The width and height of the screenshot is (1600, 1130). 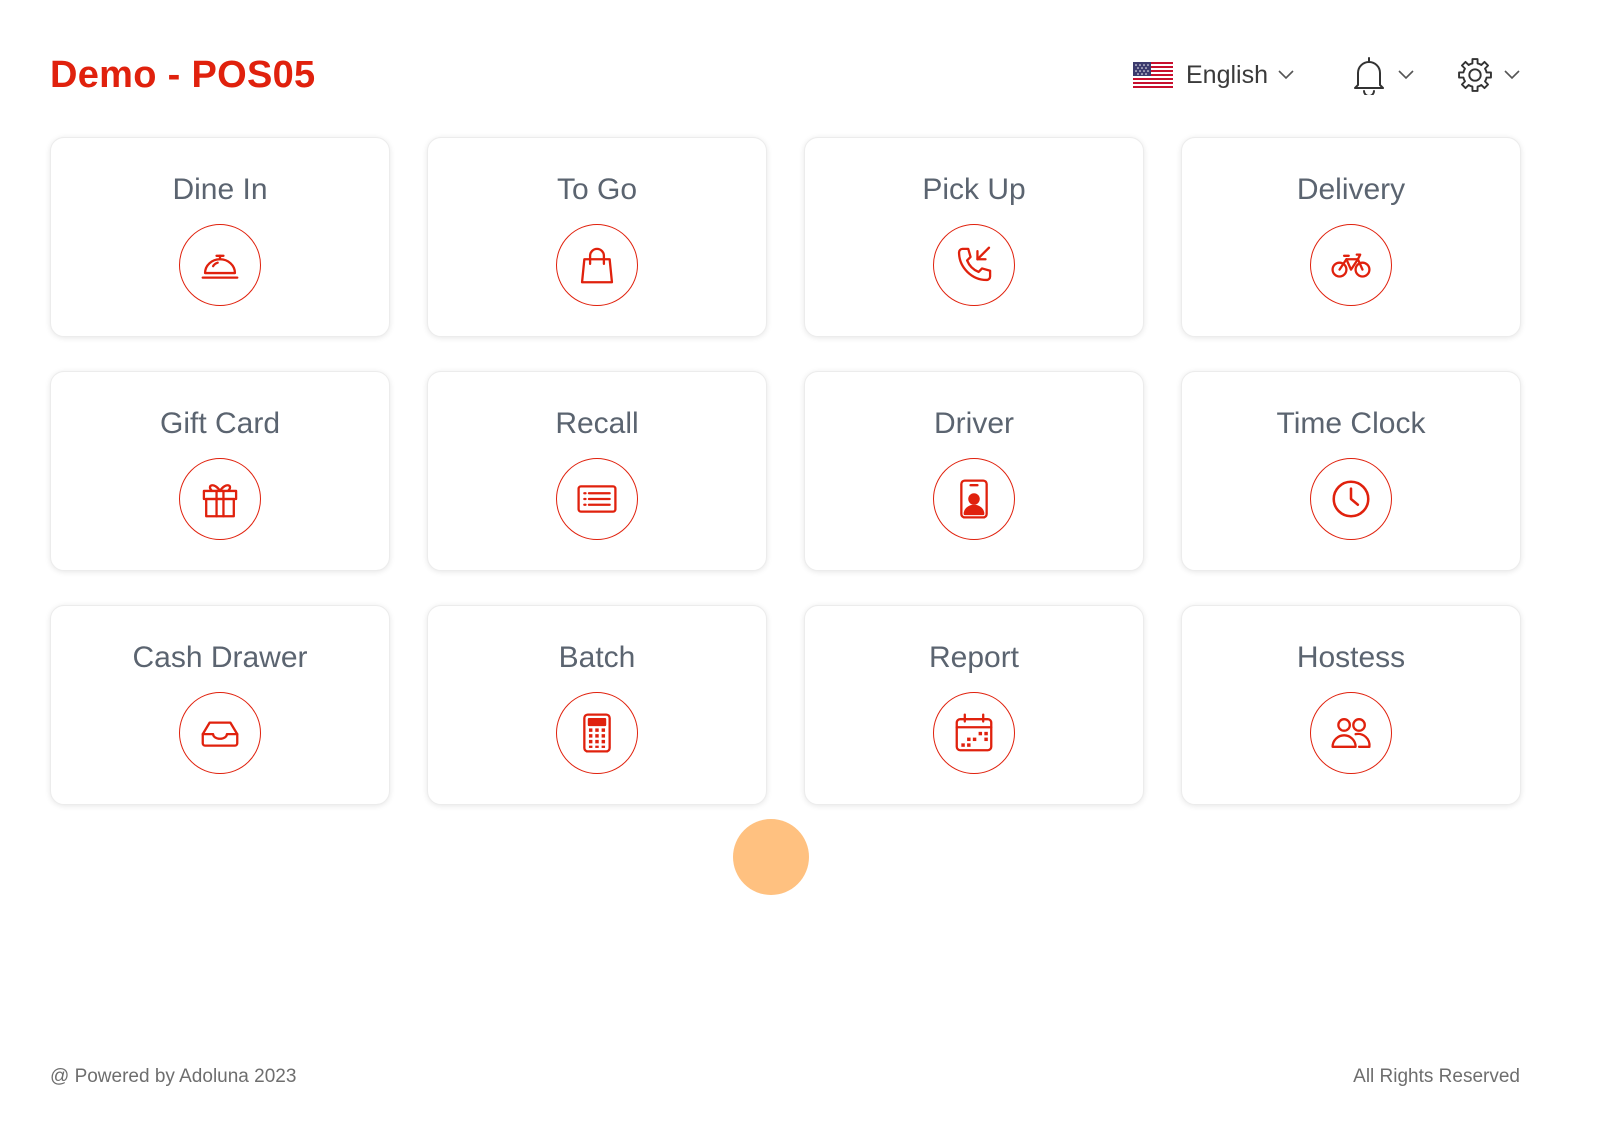 What do you see at coordinates (597, 265) in the screenshot?
I see `shopping-bag-icon` at bounding box center [597, 265].